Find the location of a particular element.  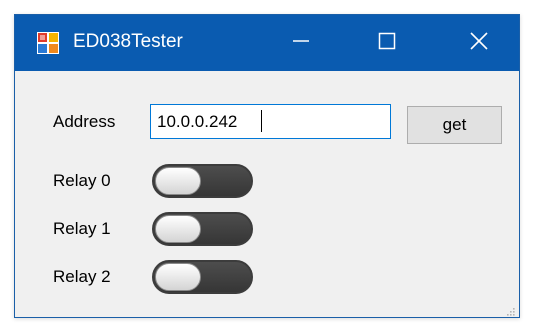

close-icon is located at coordinates (479, 43).